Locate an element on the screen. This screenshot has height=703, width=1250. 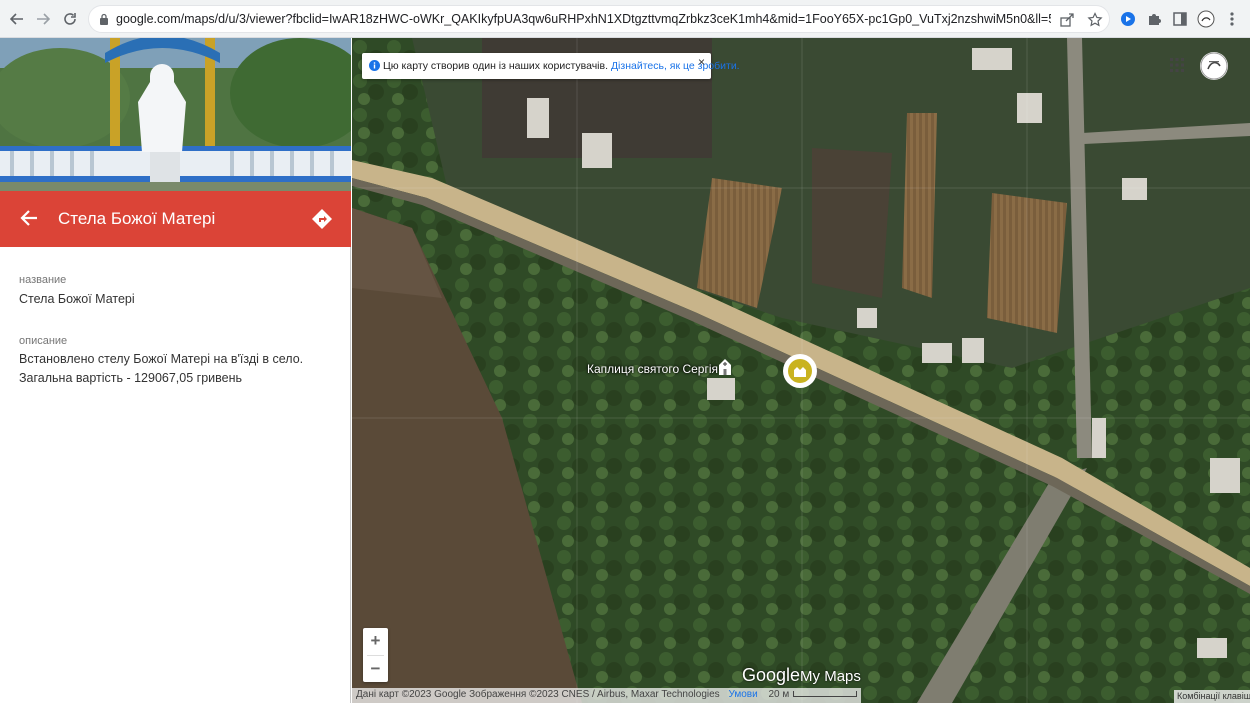
back-arrow-icon is located at coordinates (29, 218).